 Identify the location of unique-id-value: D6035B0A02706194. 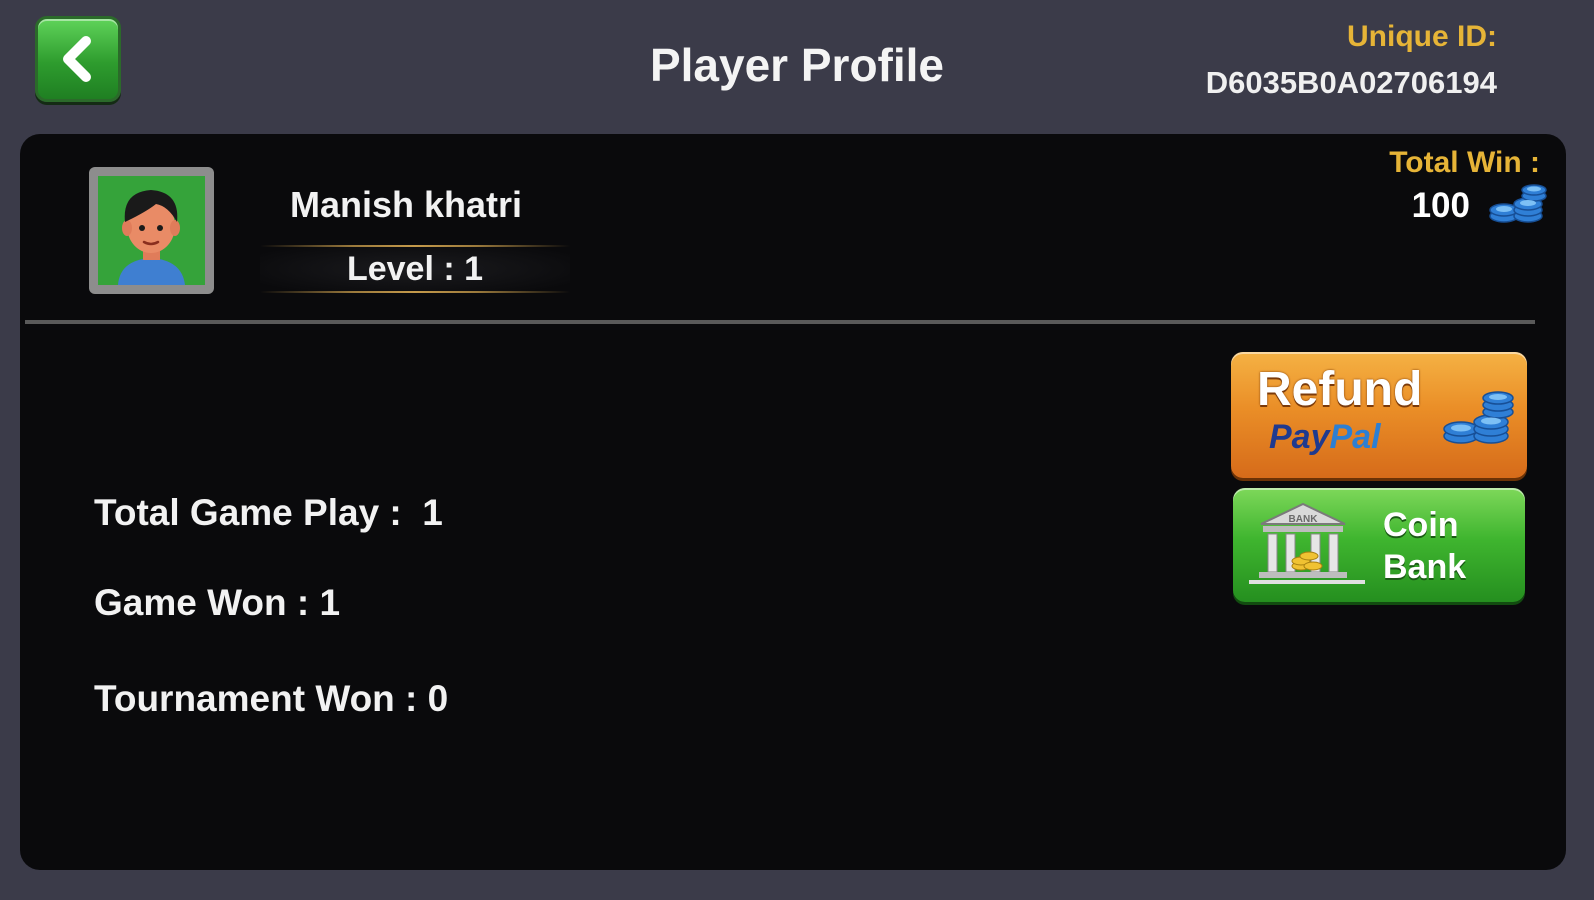
(1351, 82).